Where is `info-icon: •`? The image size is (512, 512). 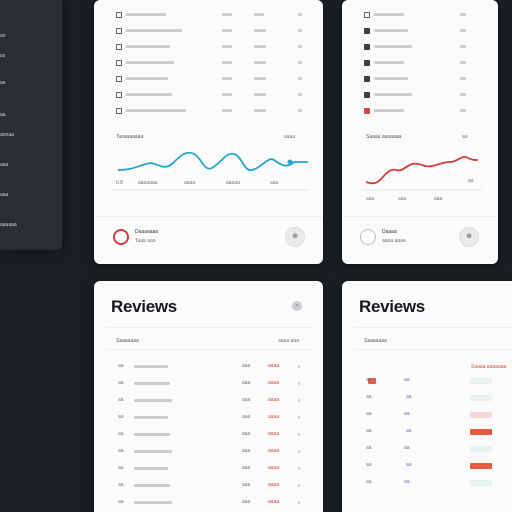 info-icon: • is located at coordinates (297, 306).